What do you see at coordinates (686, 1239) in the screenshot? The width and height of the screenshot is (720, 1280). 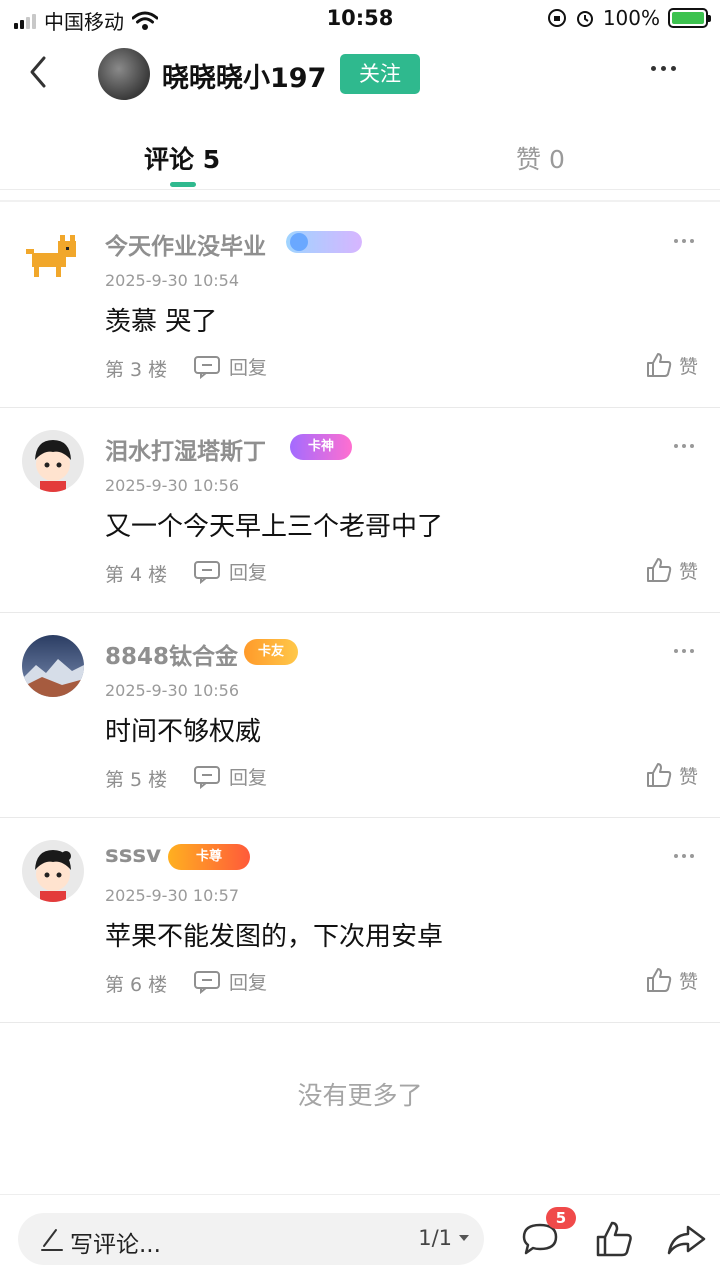 I see `share-icon` at bounding box center [686, 1239].